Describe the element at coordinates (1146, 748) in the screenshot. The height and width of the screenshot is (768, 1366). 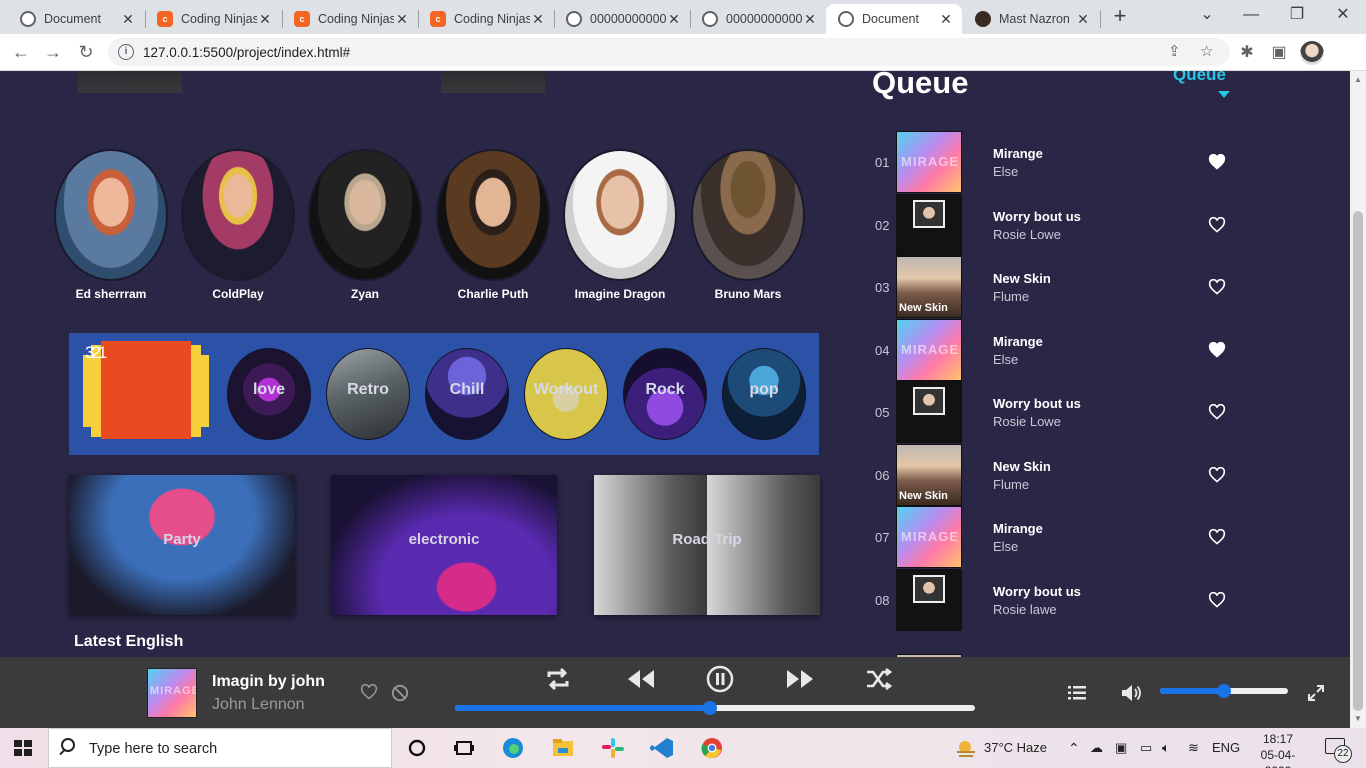
I see `battery-icon: ▭` at that location.